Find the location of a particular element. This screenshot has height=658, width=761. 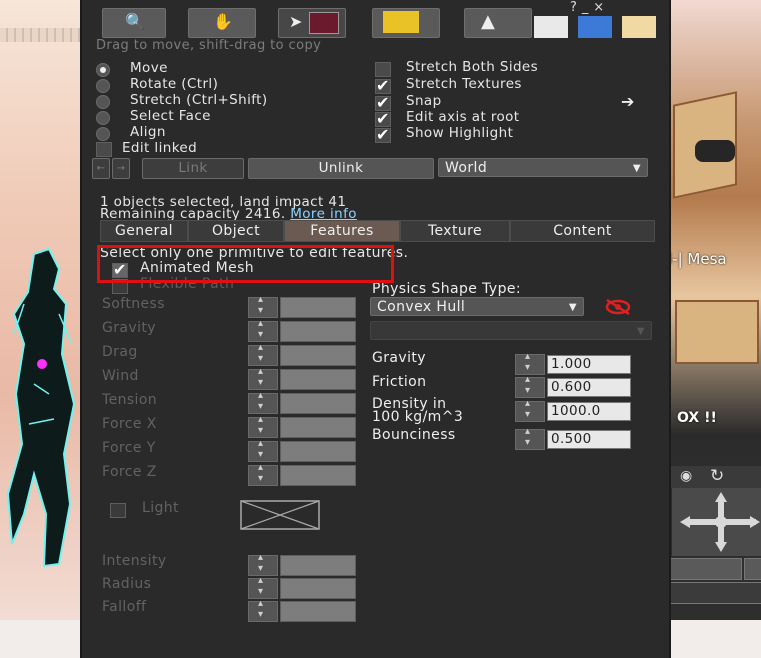

navigation-arrows-icon is located at coordinates (720, 522).